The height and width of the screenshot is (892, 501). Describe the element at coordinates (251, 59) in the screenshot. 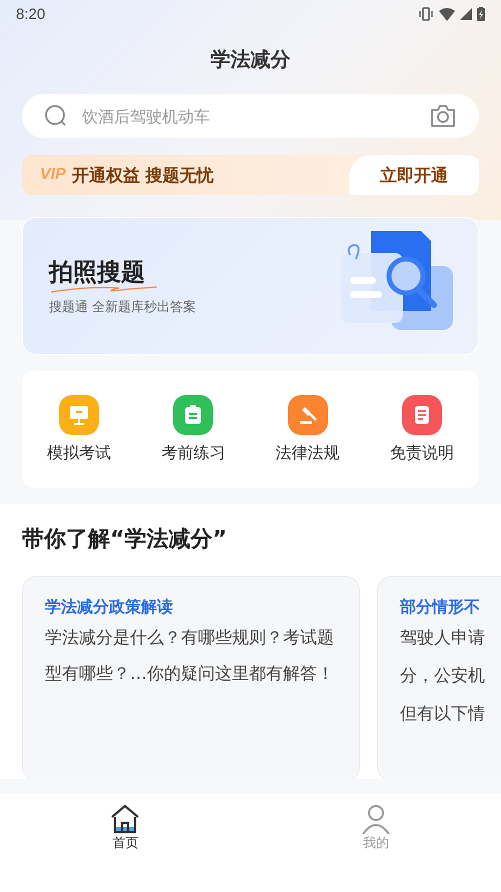

I see `page-title: 学法减分` at that location.